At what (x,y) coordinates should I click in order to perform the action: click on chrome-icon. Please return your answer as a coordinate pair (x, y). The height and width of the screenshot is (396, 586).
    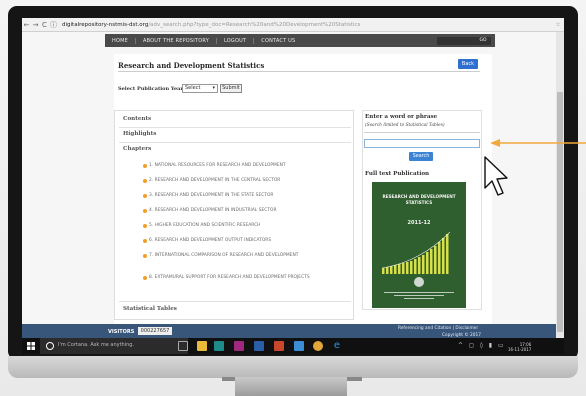
    Looking at the image, I should click on (318, 346).